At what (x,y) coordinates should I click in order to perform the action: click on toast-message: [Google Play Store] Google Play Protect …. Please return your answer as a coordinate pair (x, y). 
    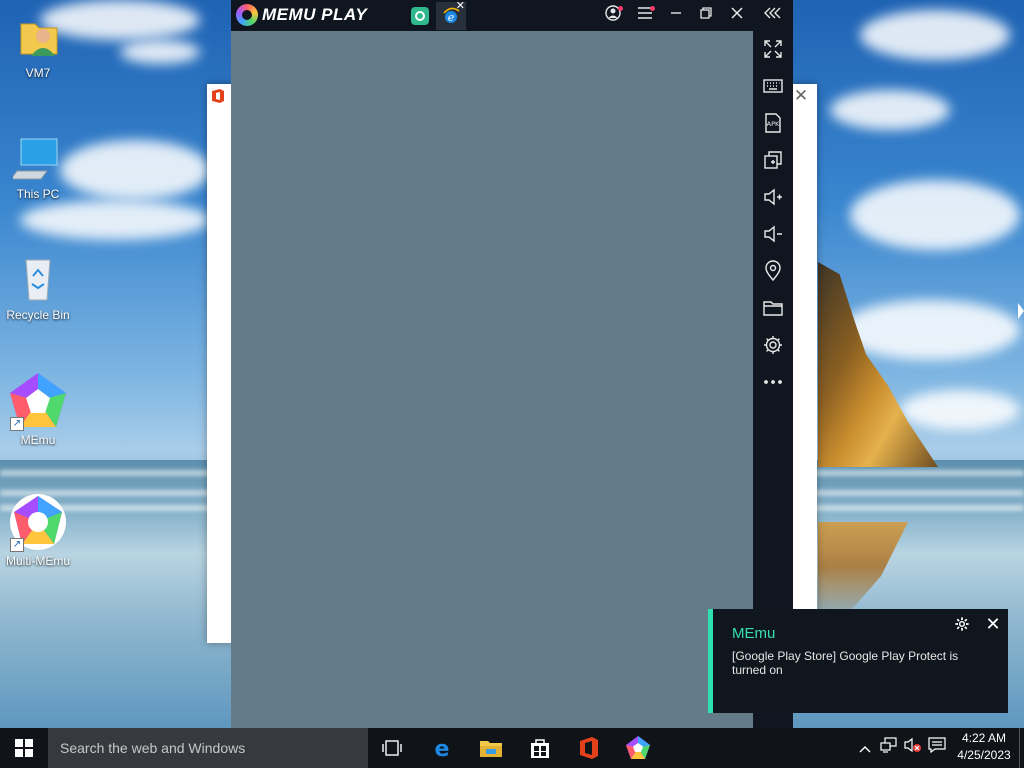
    Looking at the image, I should click on (845, 663).